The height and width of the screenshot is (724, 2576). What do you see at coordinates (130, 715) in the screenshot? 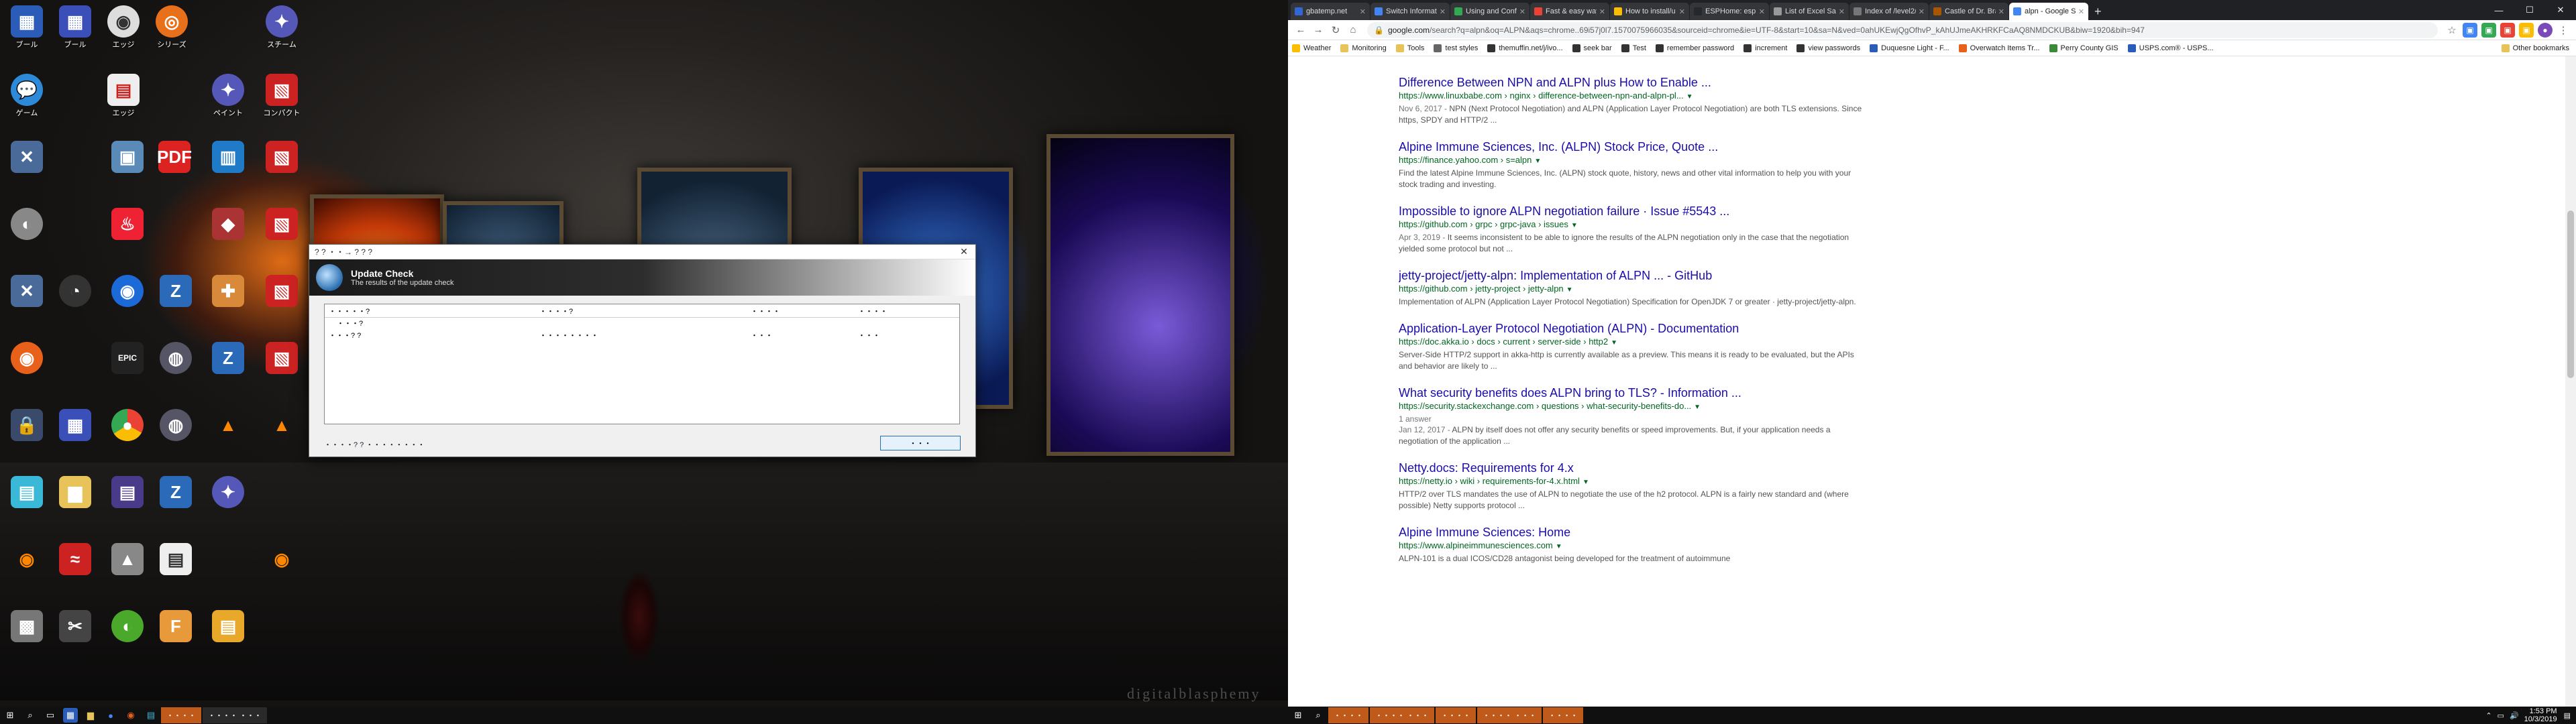
I see `firefox-icon: ◉` at bounding box center [130, 715].